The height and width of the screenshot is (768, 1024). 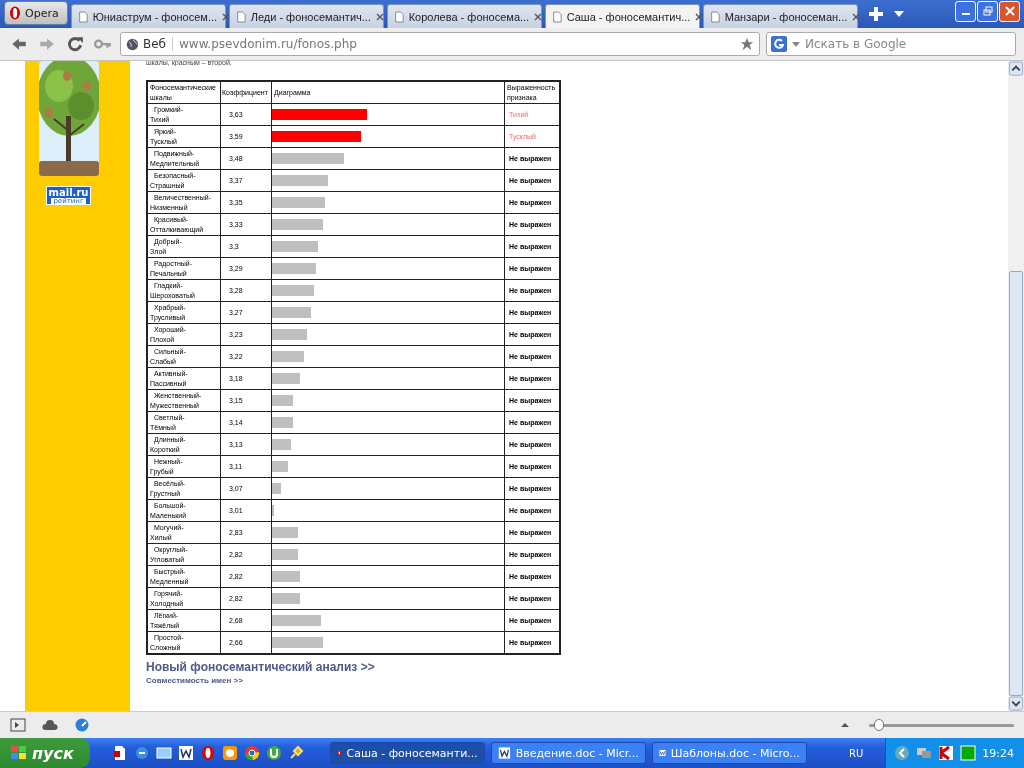 What do you see at coordinates (879, 724) in the screenshot?
I see `slider-thumb` at bounding box center [879, 724].